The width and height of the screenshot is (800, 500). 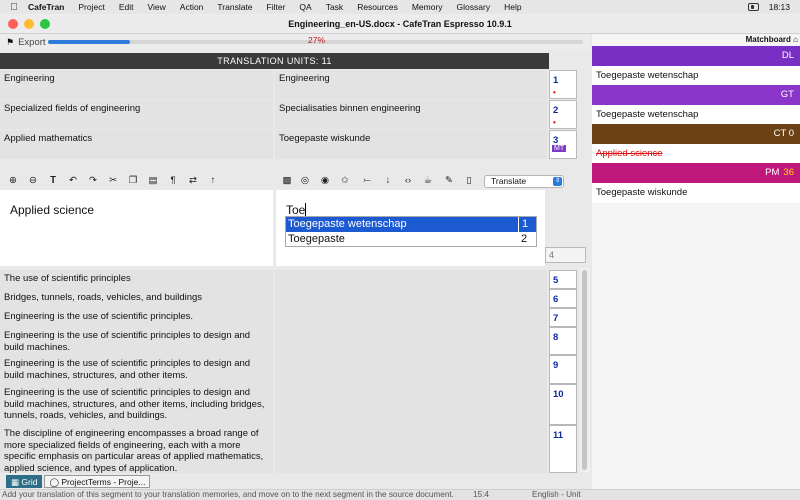 What do you see at coordinates (49, 7) in the screenshot?
I see `menu-app: CafeTran` at bounding box center [49, 7].